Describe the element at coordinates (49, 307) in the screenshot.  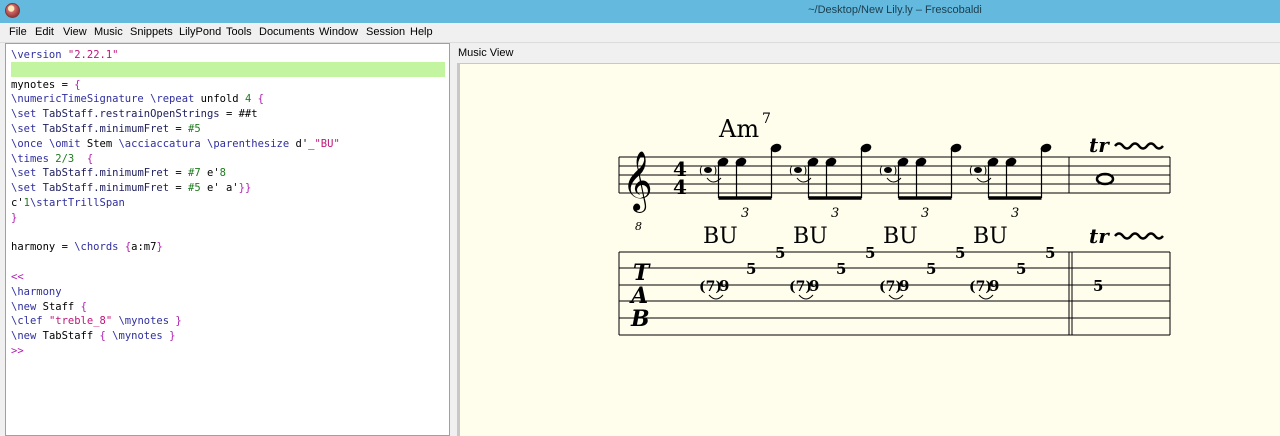
I see `code-line: \new Staff {` at that location.